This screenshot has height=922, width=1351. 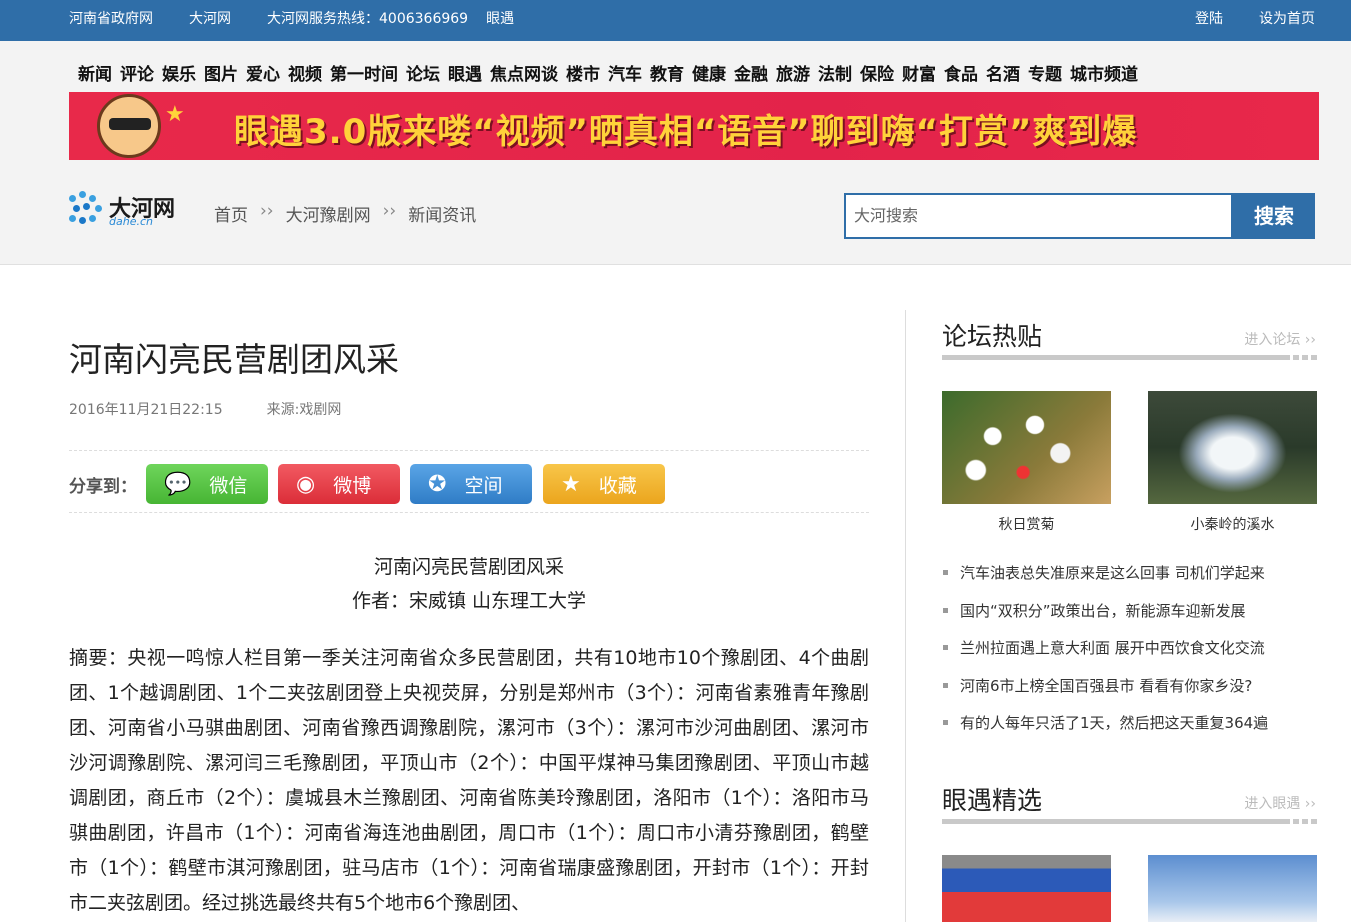 I want to click on nav-item: 娱乐, so click(x=179, y=72).